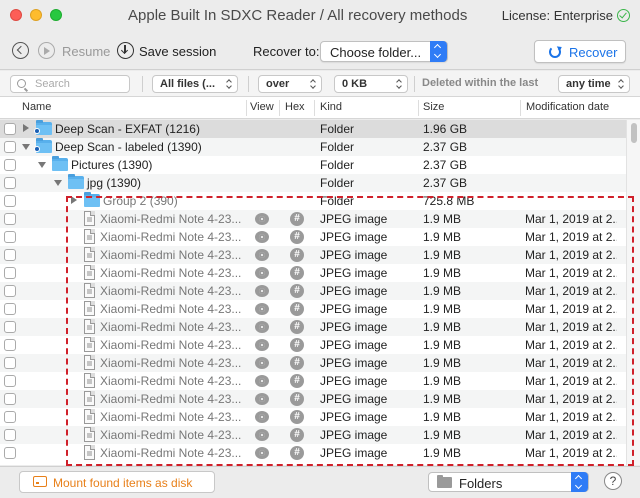  What do you see at coordinates (567, 107) in the screenshot?
I see `column-header-modification-date: Modification date` at bounding box center [567, 107].